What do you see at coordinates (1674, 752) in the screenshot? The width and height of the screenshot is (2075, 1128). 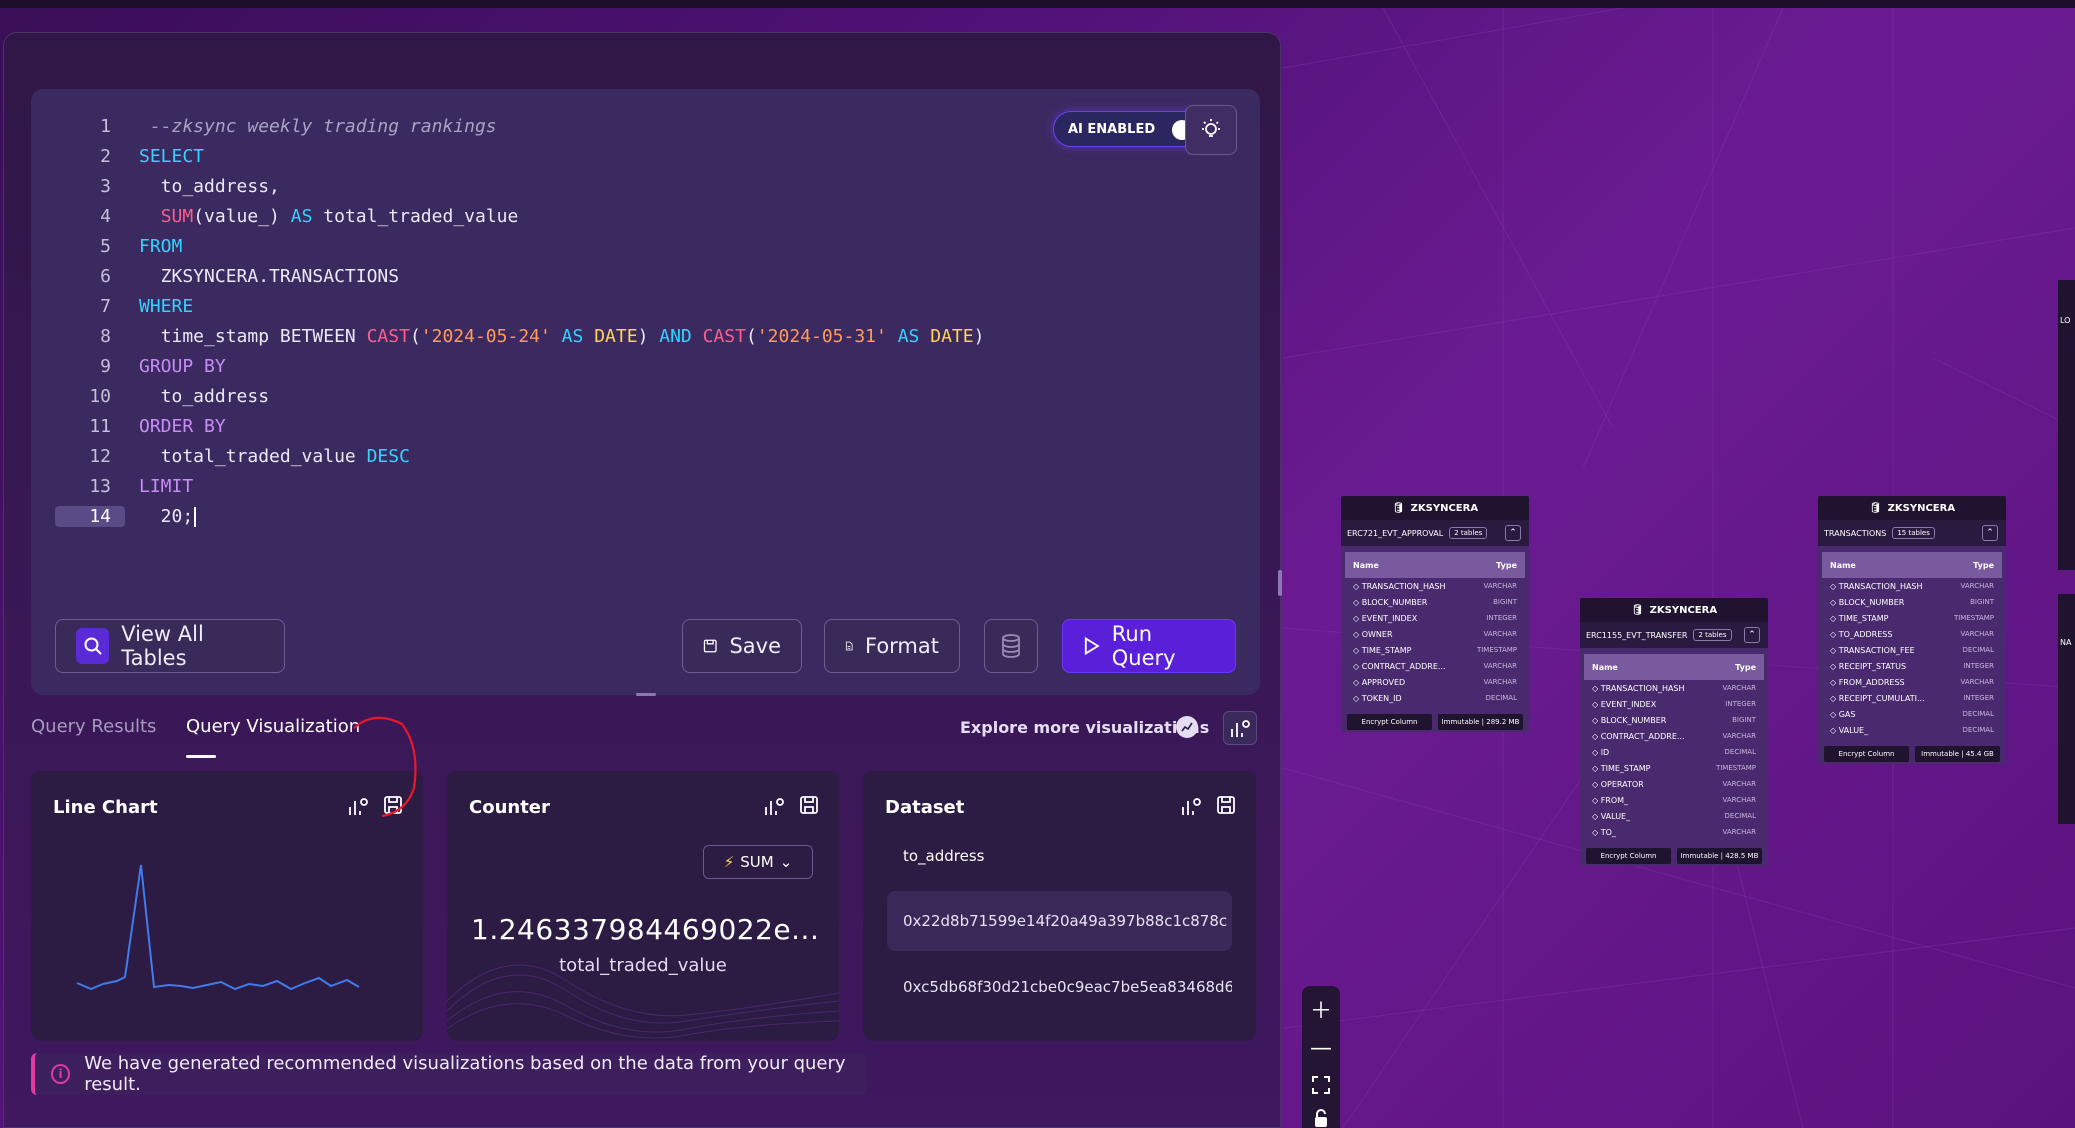 I see `schema-column-row: ◇ ID DECIMAL` at bounding box center [1674, 752].